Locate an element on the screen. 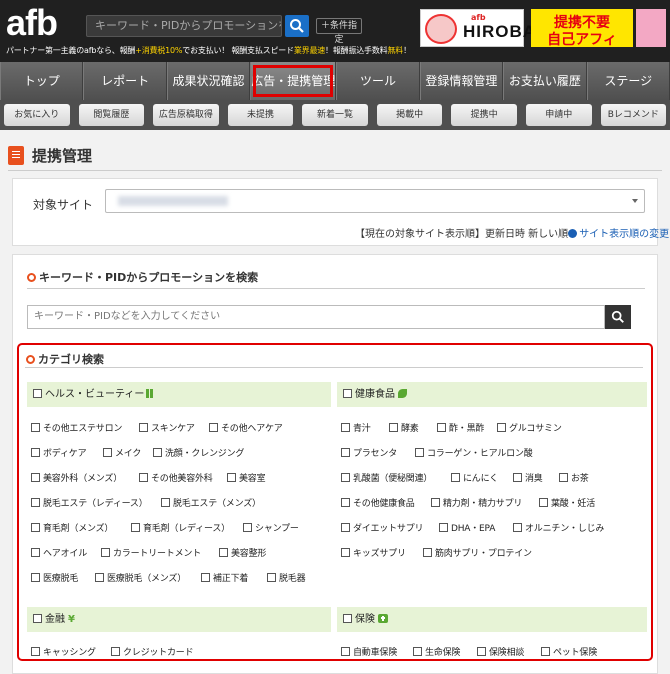  option-checkbox: プラセンタ is located at coordinates (369, 452).